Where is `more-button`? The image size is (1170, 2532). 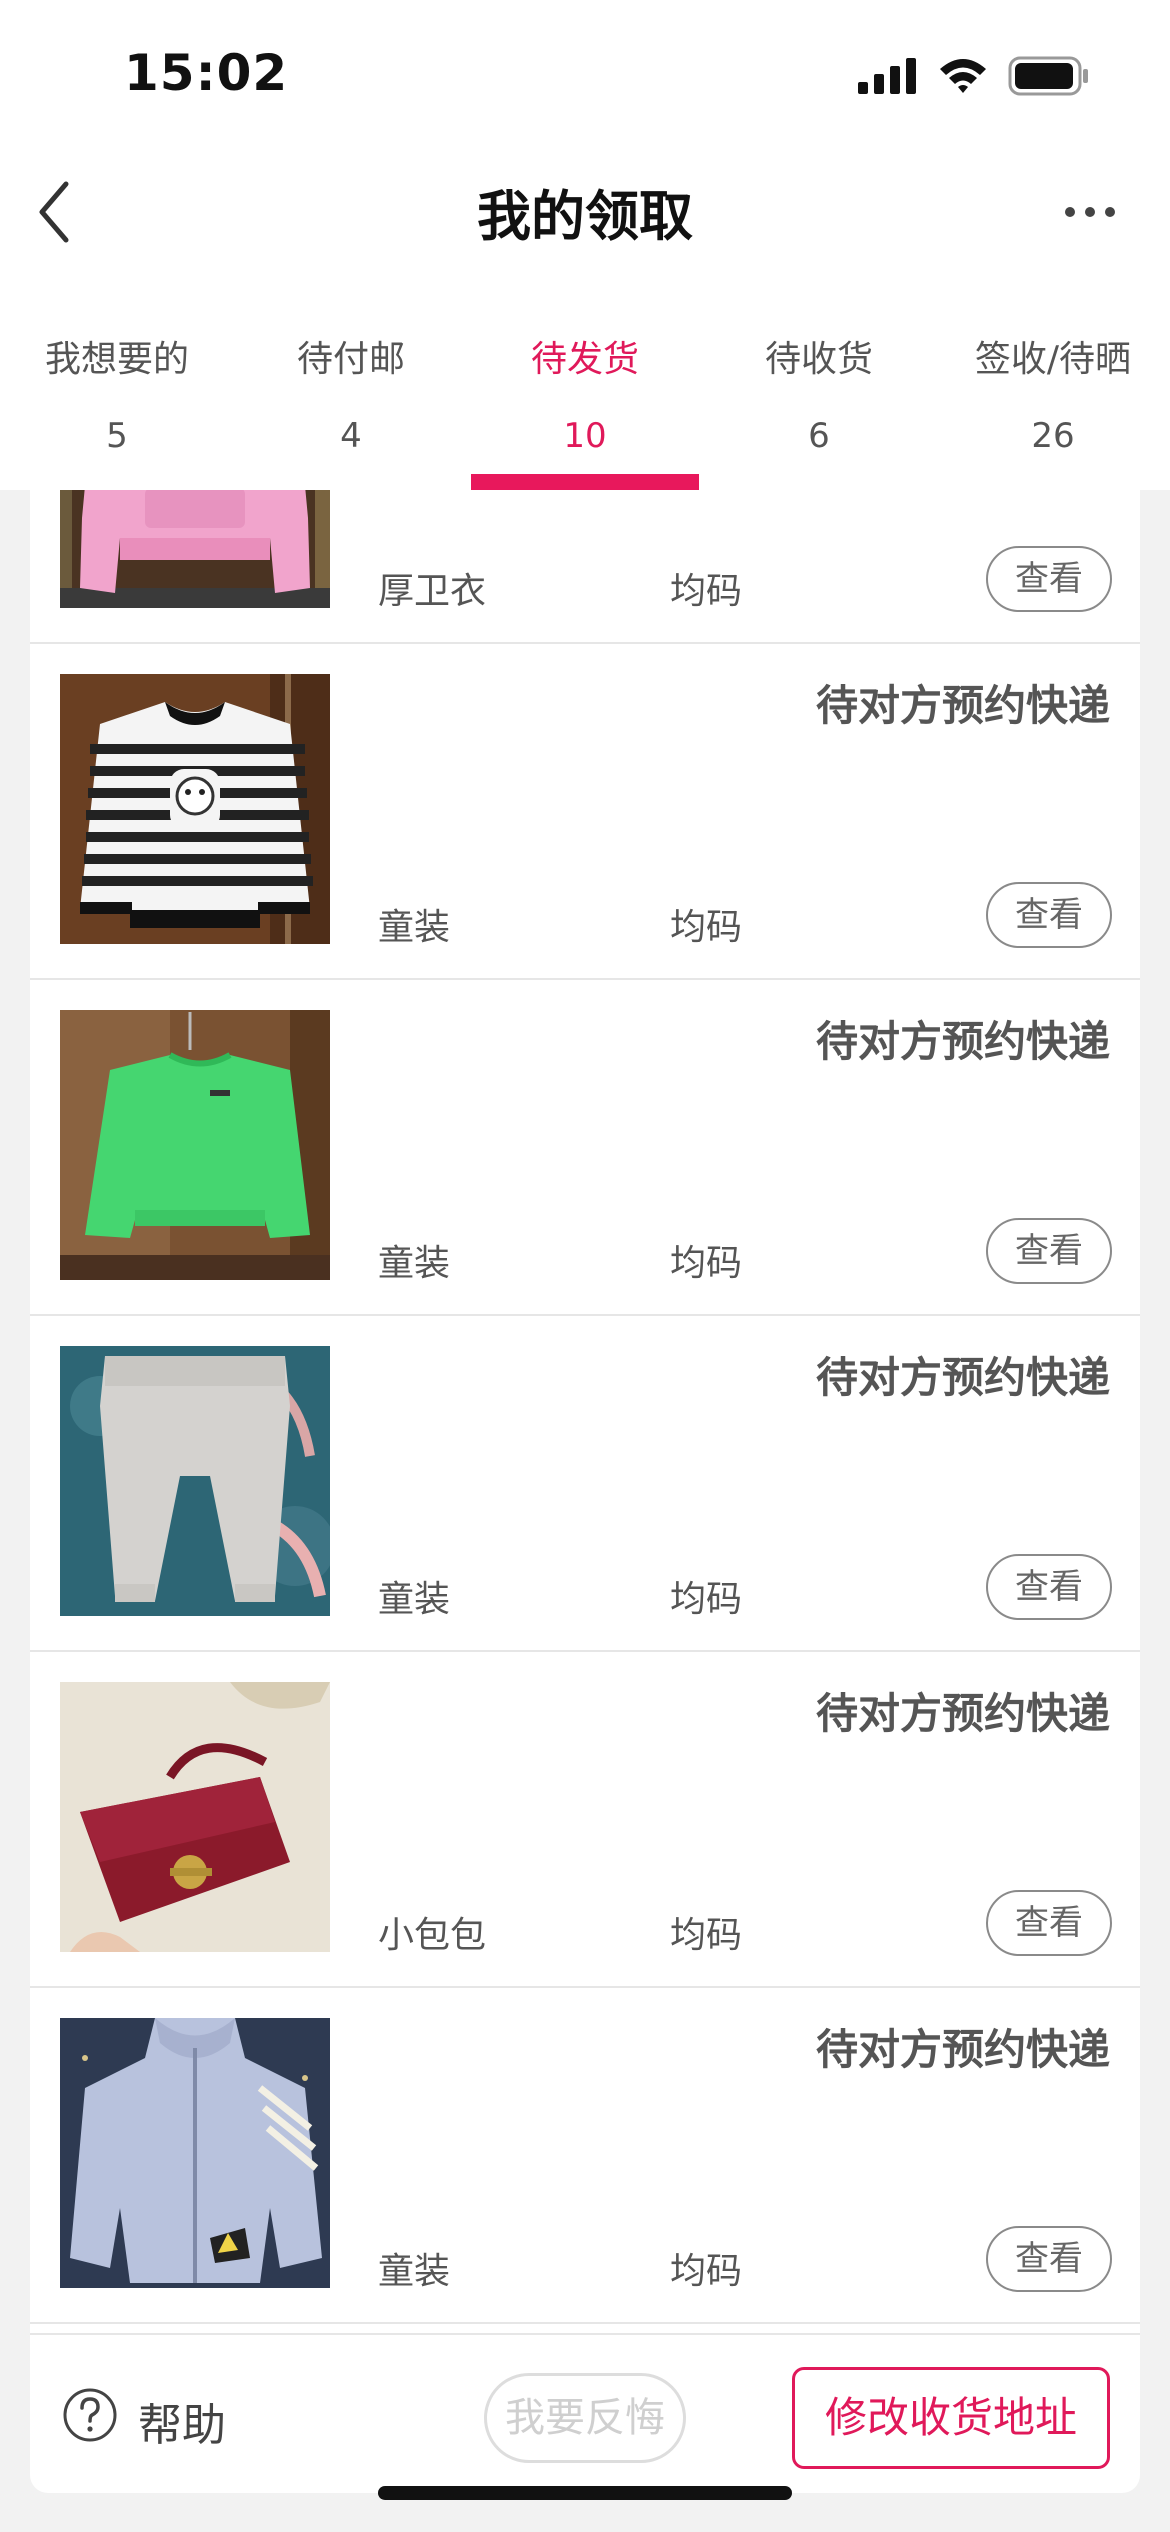
more-button is located at coordinates (1090, 212).